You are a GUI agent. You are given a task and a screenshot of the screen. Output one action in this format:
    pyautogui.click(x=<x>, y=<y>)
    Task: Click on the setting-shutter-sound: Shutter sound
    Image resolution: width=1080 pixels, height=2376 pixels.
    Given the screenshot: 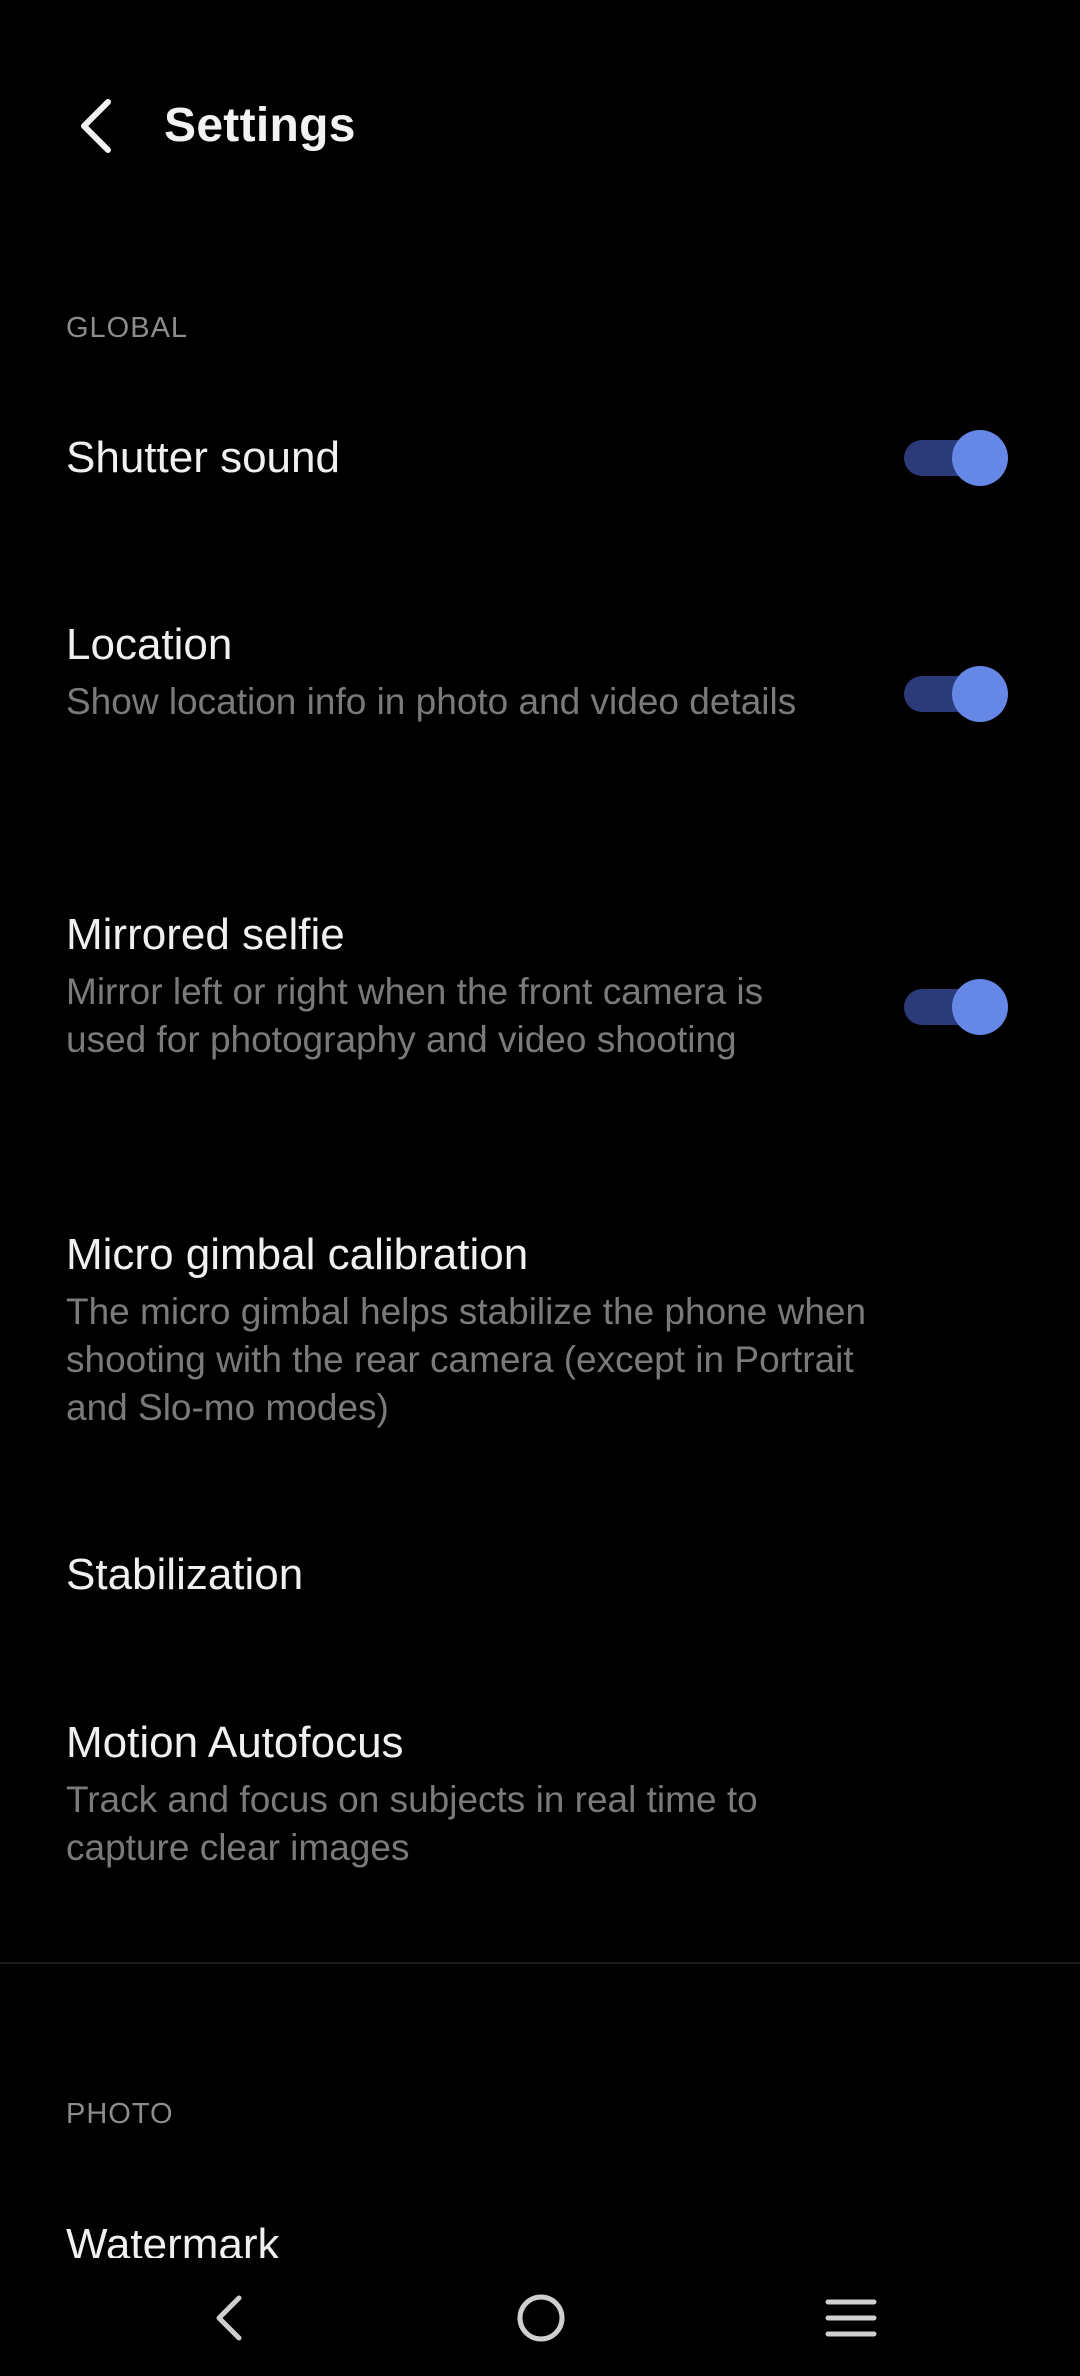 What is the action you would take?
    pyautogui.click(x=540, y=460)
    